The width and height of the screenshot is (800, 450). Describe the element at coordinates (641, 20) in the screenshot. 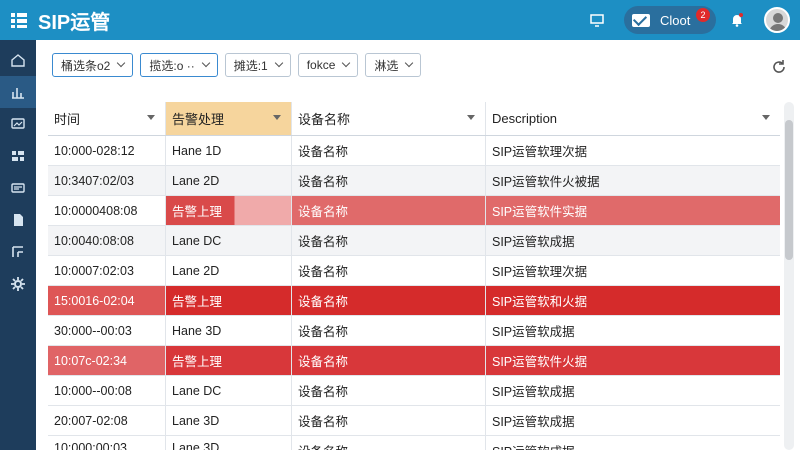

I see `mail-icon` at that location.